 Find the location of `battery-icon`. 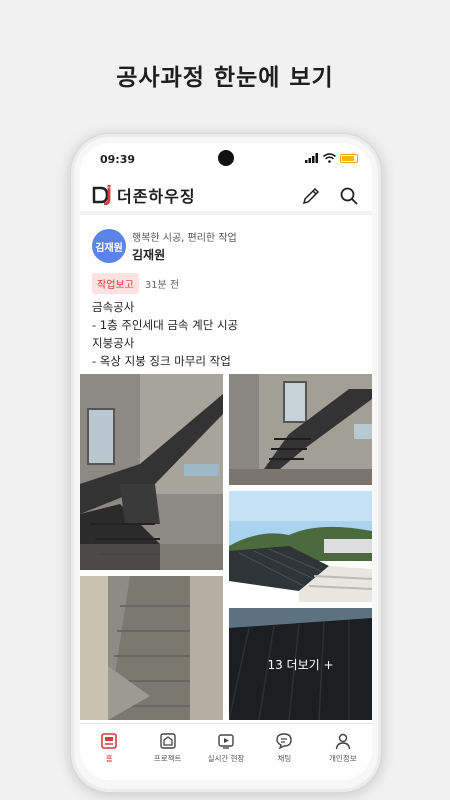

battery-icon is located at coordinates (349, 158).